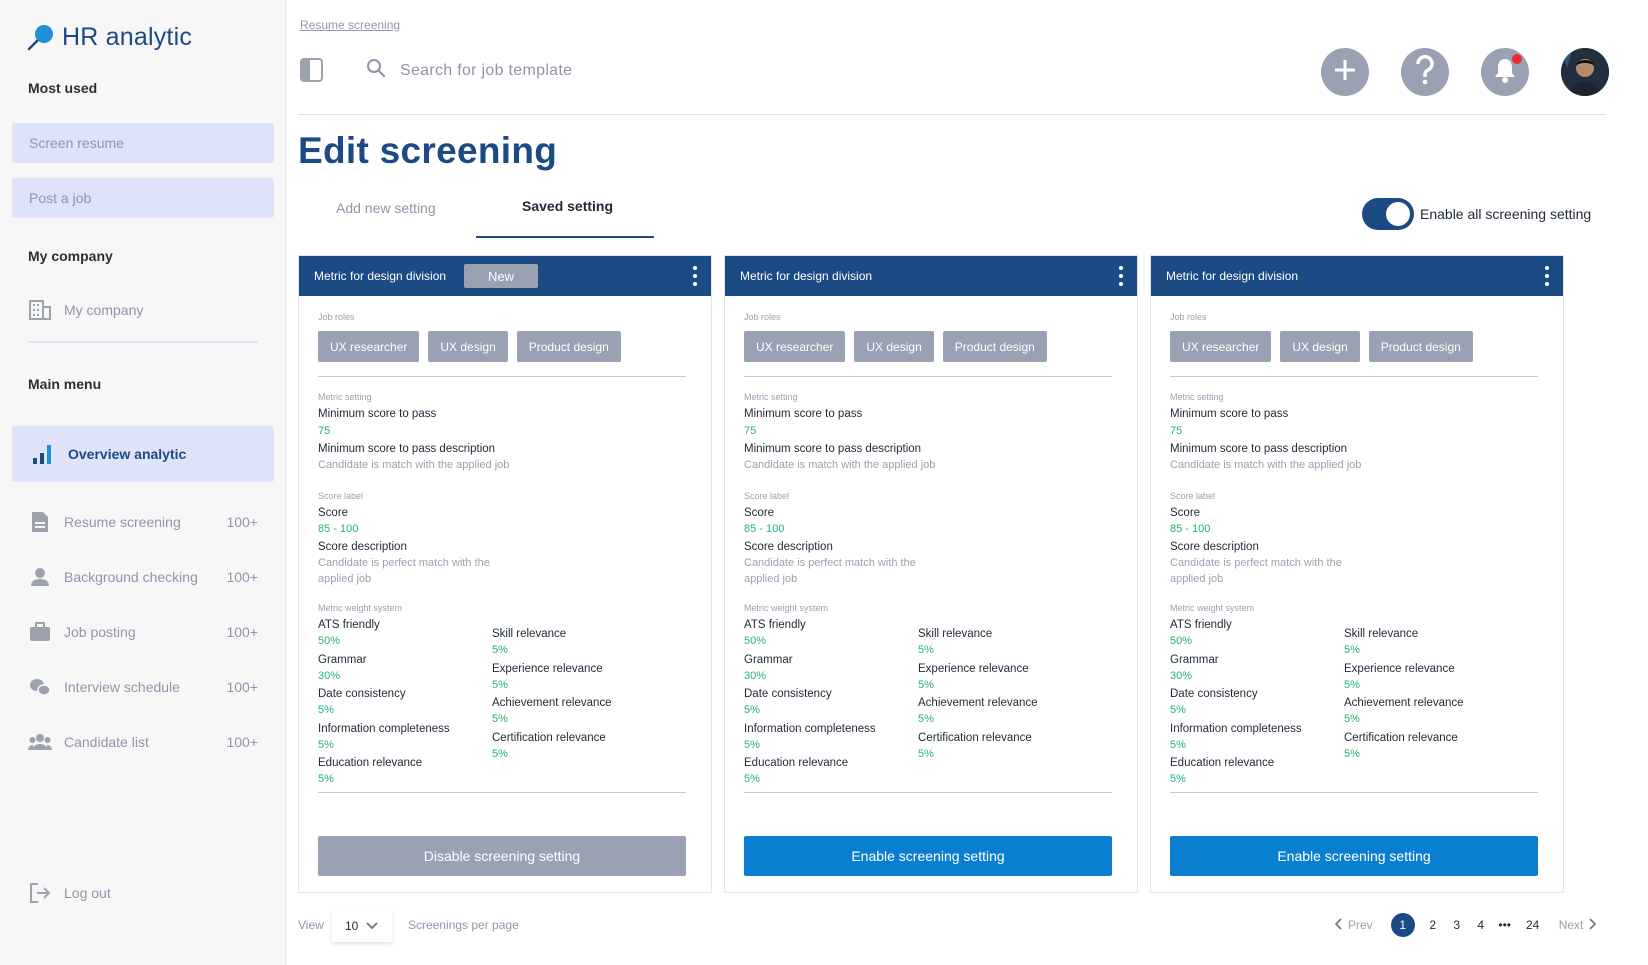 This screenshot has height=965, width=1648. I want to click on sidebar-toggle-icon, so click(311, 70).